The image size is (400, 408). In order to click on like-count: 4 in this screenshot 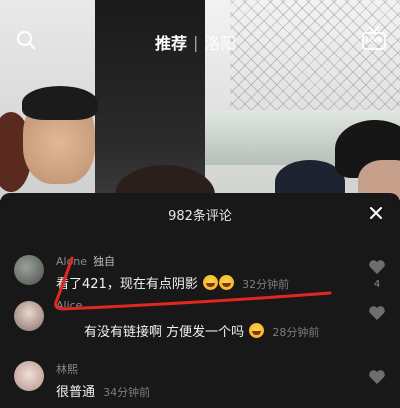, I will do `click(377, 284)`.